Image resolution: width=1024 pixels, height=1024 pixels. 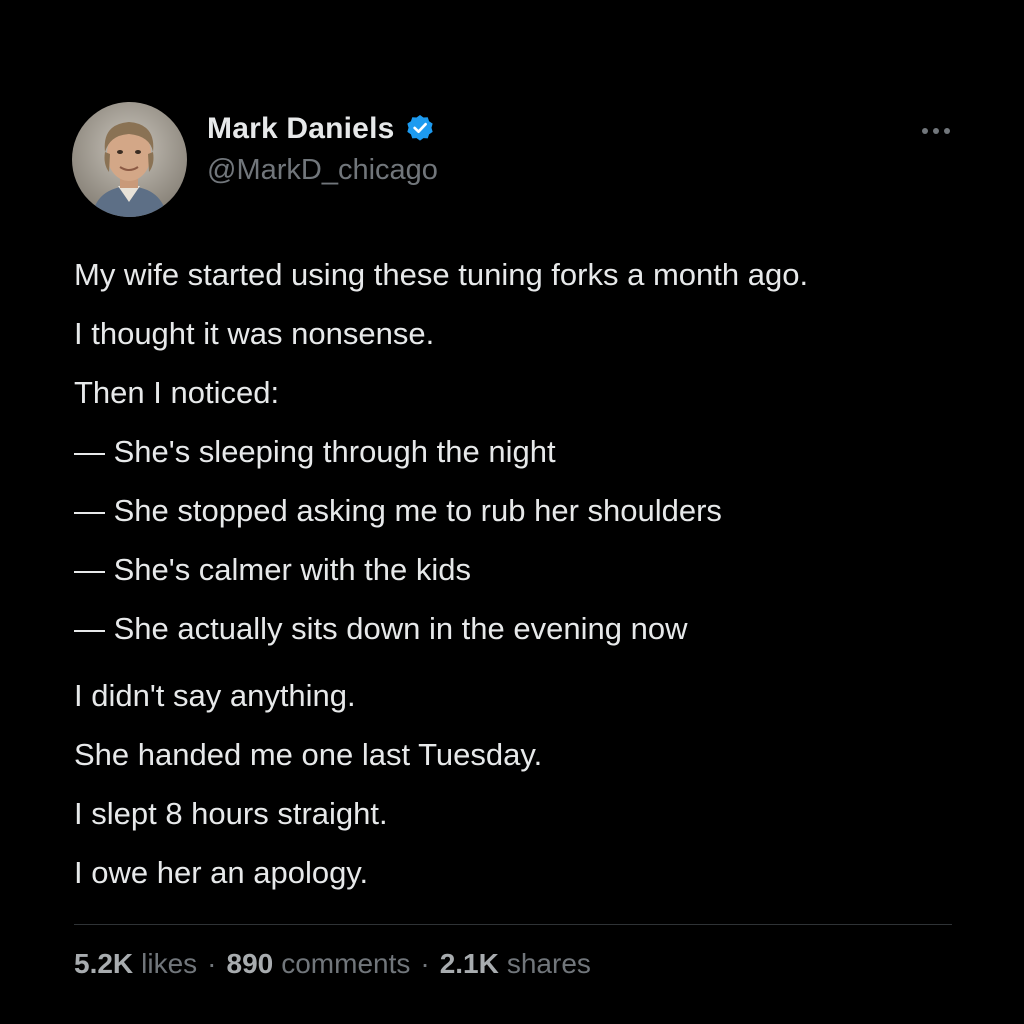 I want to click on post-line: I slept 8 hours straight., so click(x=231, y=813).